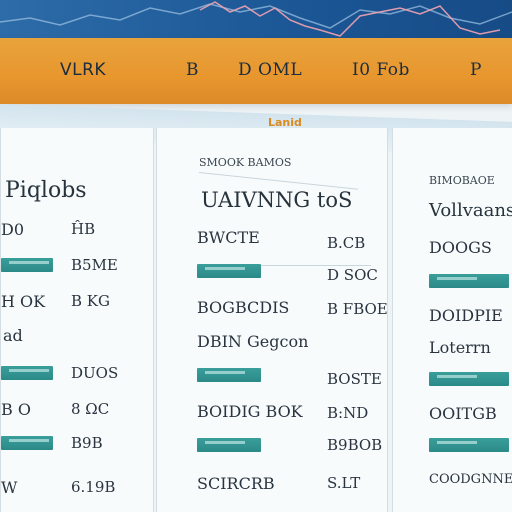  What do you see at coordinates (83, 229) in the screenshot?
I see `table-cell: ĤB` at bounding box center [83, 229].